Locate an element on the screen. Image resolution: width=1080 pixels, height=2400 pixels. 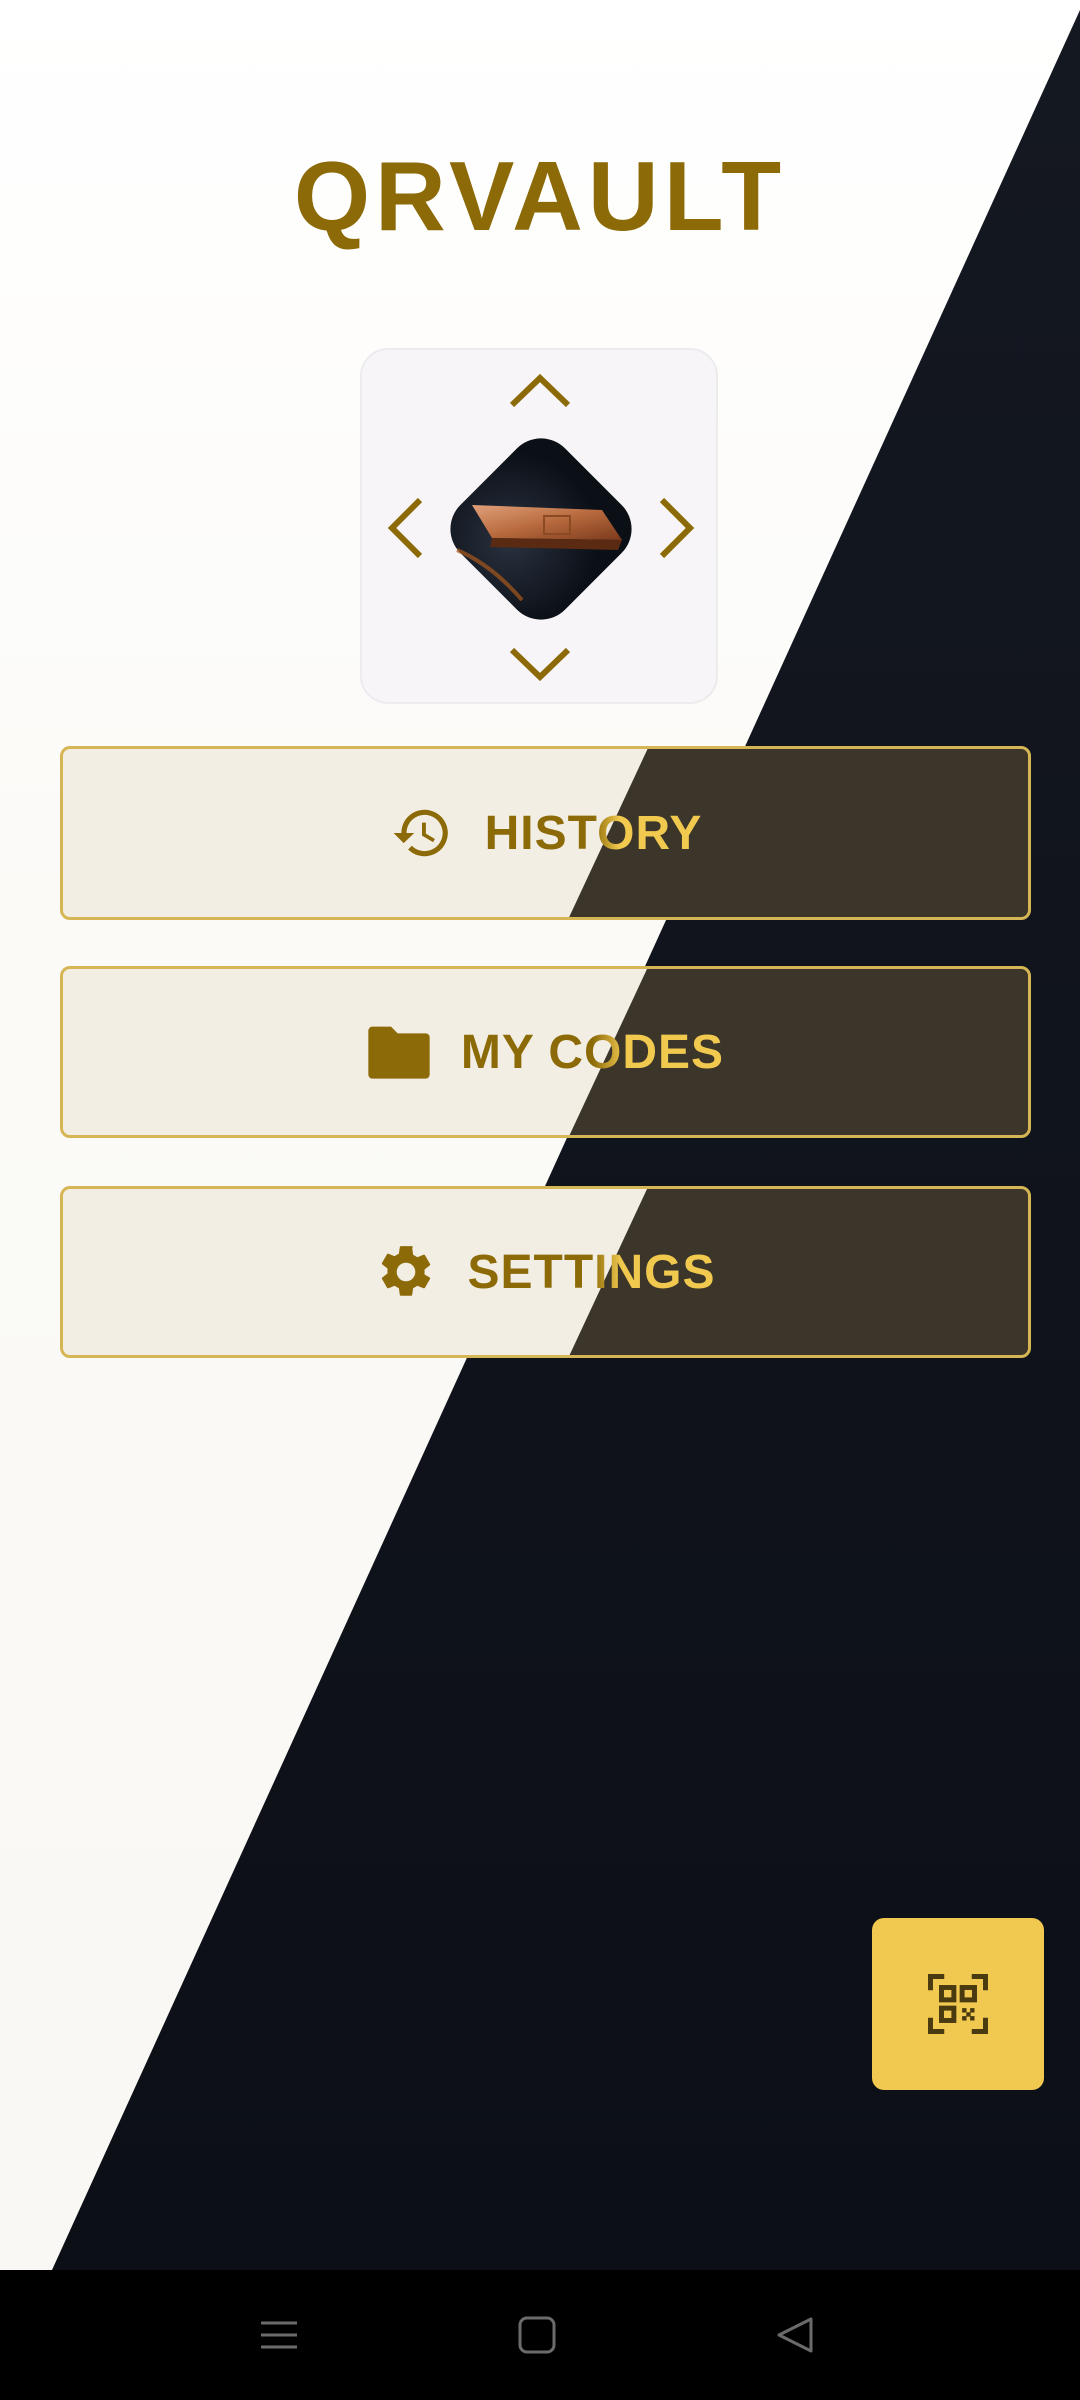
home-square-icon is located at coordinates (537, 2335).